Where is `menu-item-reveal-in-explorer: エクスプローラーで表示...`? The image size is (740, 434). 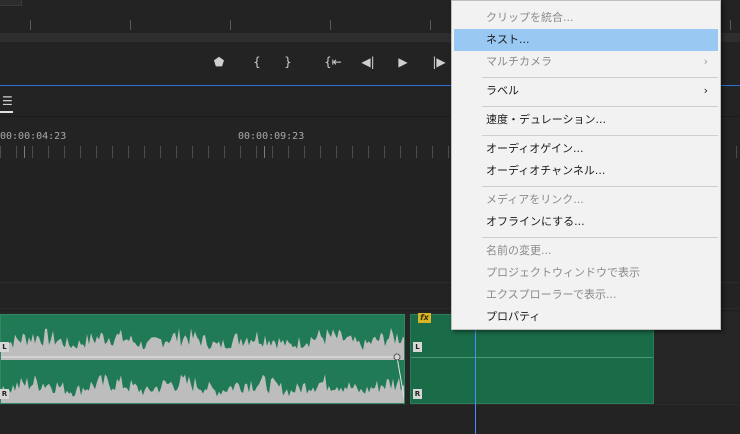 menu-item-reveal-in-explorer: エクスプローラーで表示... is located at coordinates (586, 295).